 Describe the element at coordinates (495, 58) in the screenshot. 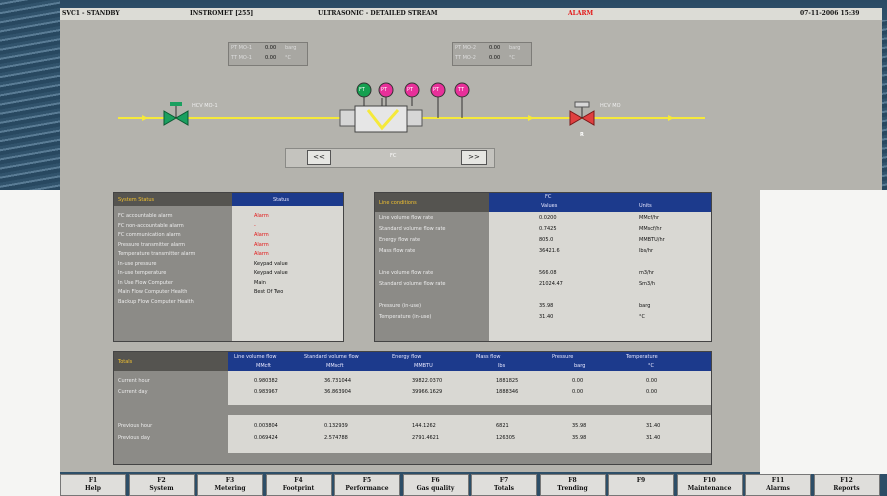

I see `pt-right-val-2: 0.00` at that location.